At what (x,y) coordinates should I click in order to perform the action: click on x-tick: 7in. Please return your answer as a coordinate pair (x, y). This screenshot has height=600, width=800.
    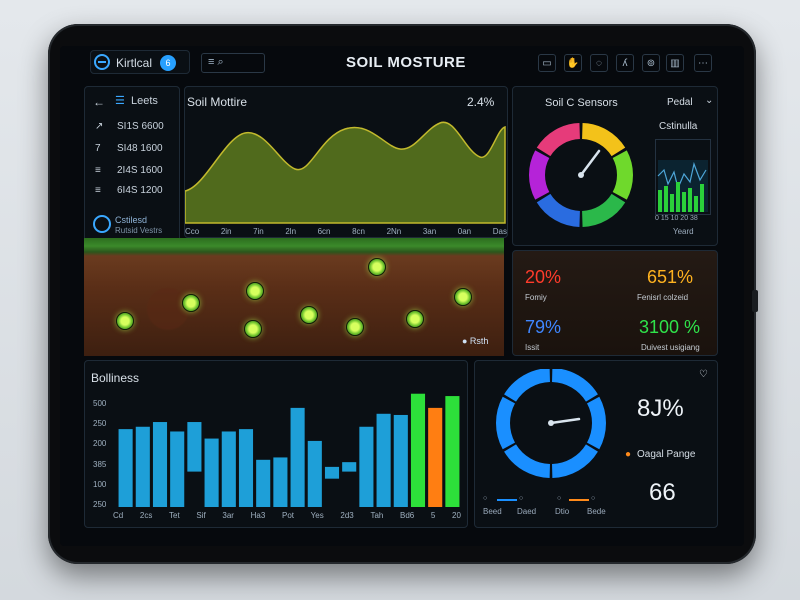
    Looking at the image, I should click on (258, 231).